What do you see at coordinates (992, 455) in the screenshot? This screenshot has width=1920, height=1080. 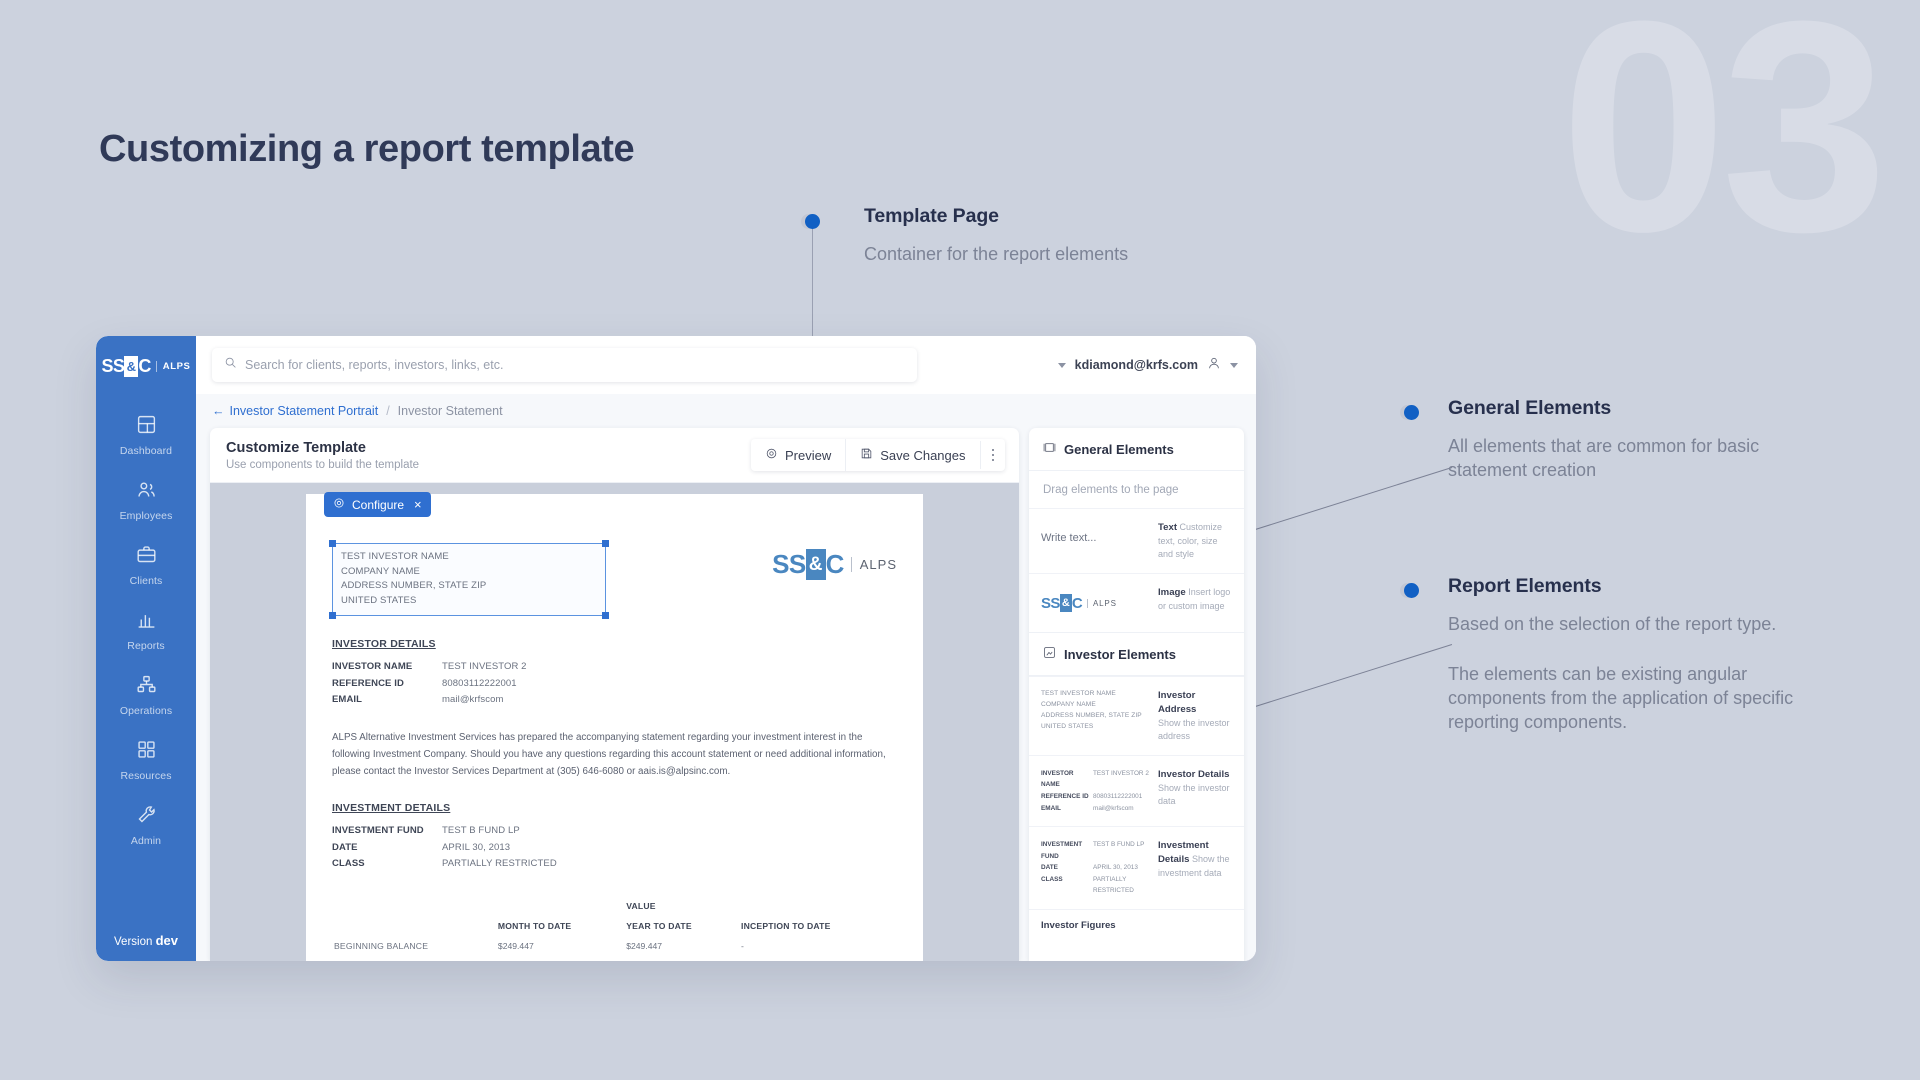 I see `more-options-button` at bounding box center [992, 455].